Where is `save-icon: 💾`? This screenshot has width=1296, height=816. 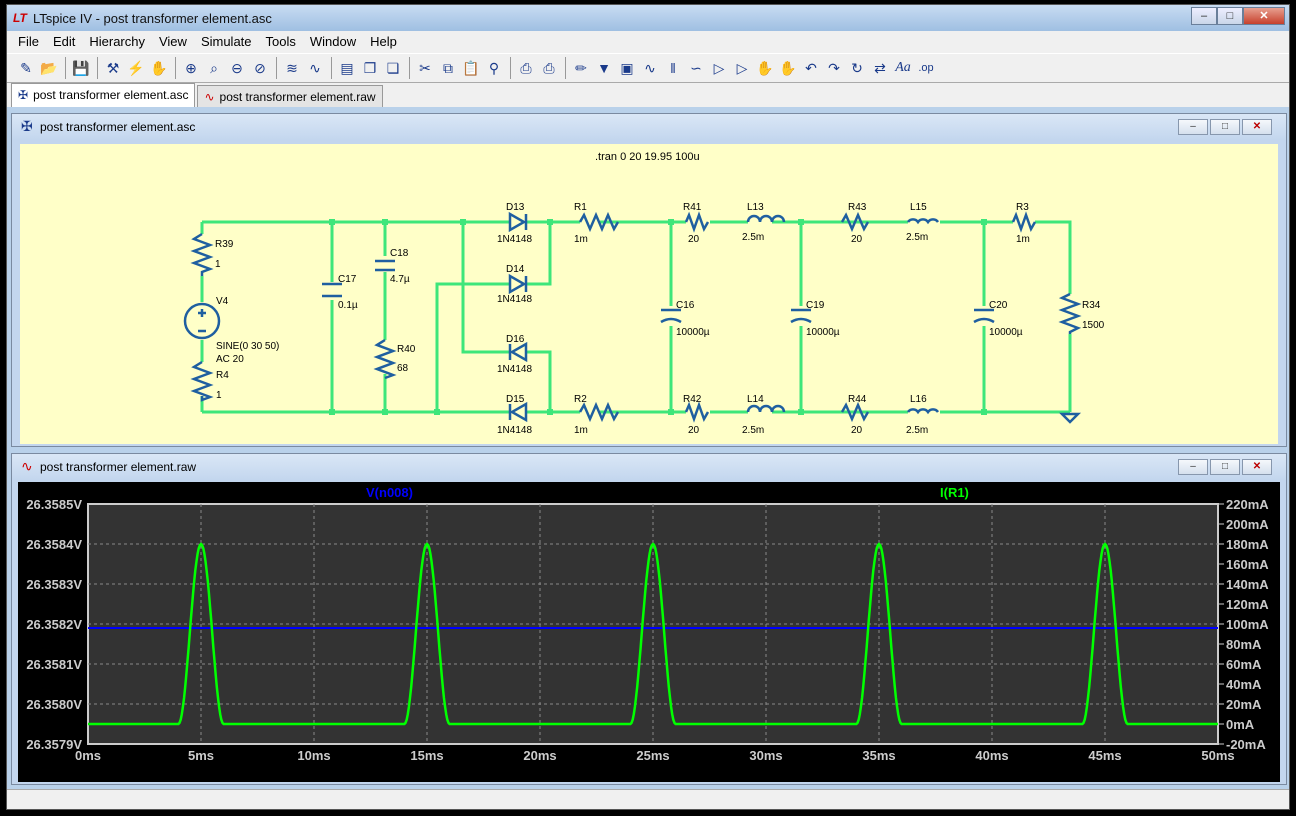
save-icon: 💾 is located at coordinates (81, 68).